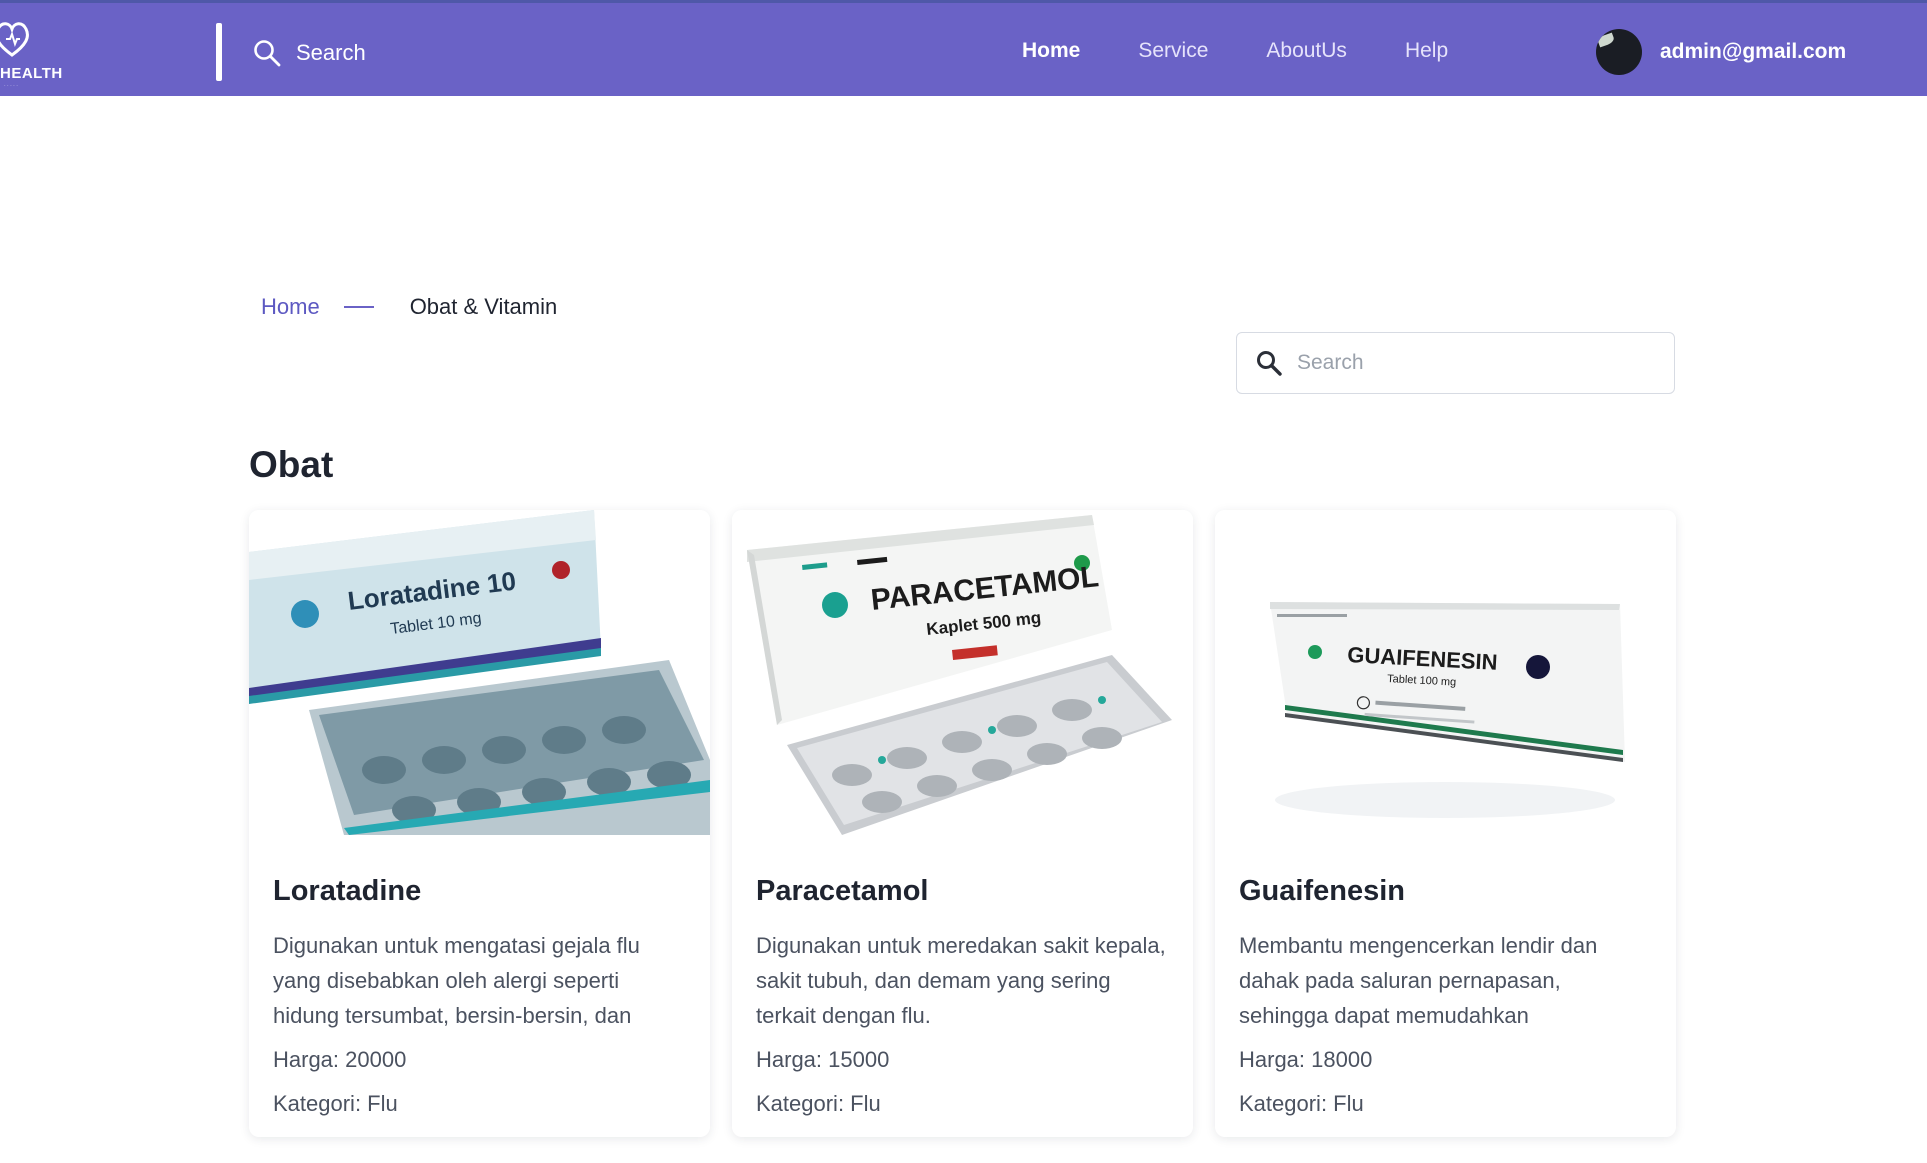 The height and width of the screenshot is (1163, 1927). Describe the element at coordinates (1445, 672) in the screenshot. I see `product-image: GUAIFENESIN Tablet 100 mg` at that location.